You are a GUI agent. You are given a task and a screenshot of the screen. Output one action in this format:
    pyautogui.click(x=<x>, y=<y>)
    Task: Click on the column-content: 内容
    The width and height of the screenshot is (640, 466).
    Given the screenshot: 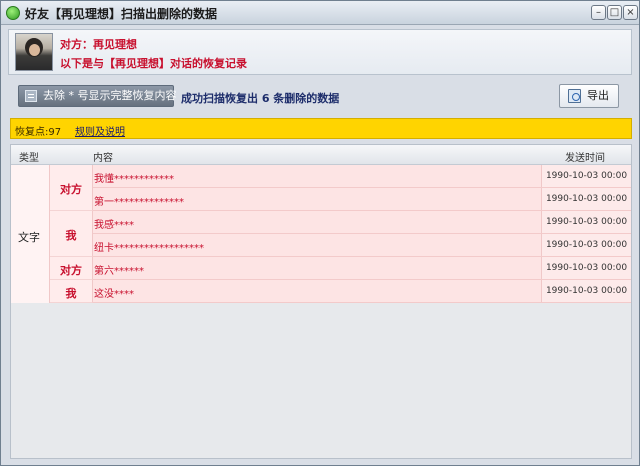 What is the action you would take?
    pyautogui.click(x=103, y=156)
    